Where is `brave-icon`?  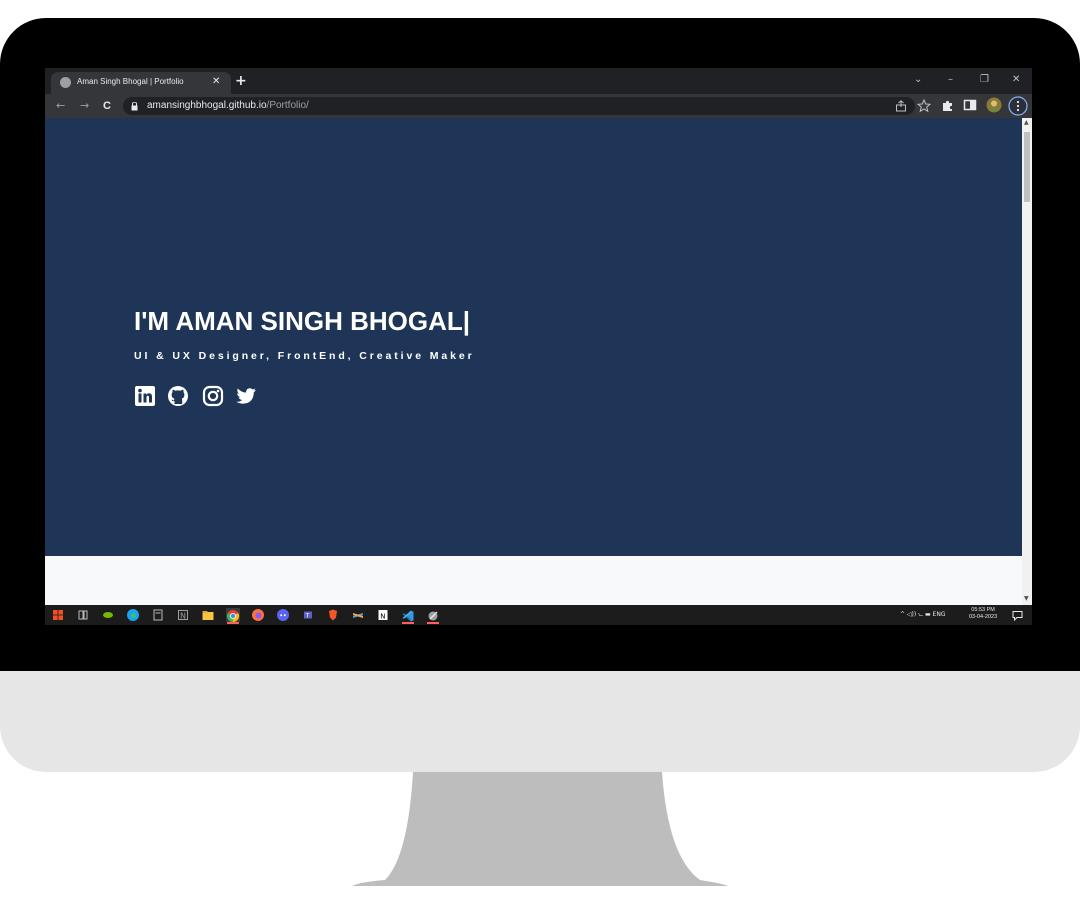 brave-icon is located at coordinates (333, 615).